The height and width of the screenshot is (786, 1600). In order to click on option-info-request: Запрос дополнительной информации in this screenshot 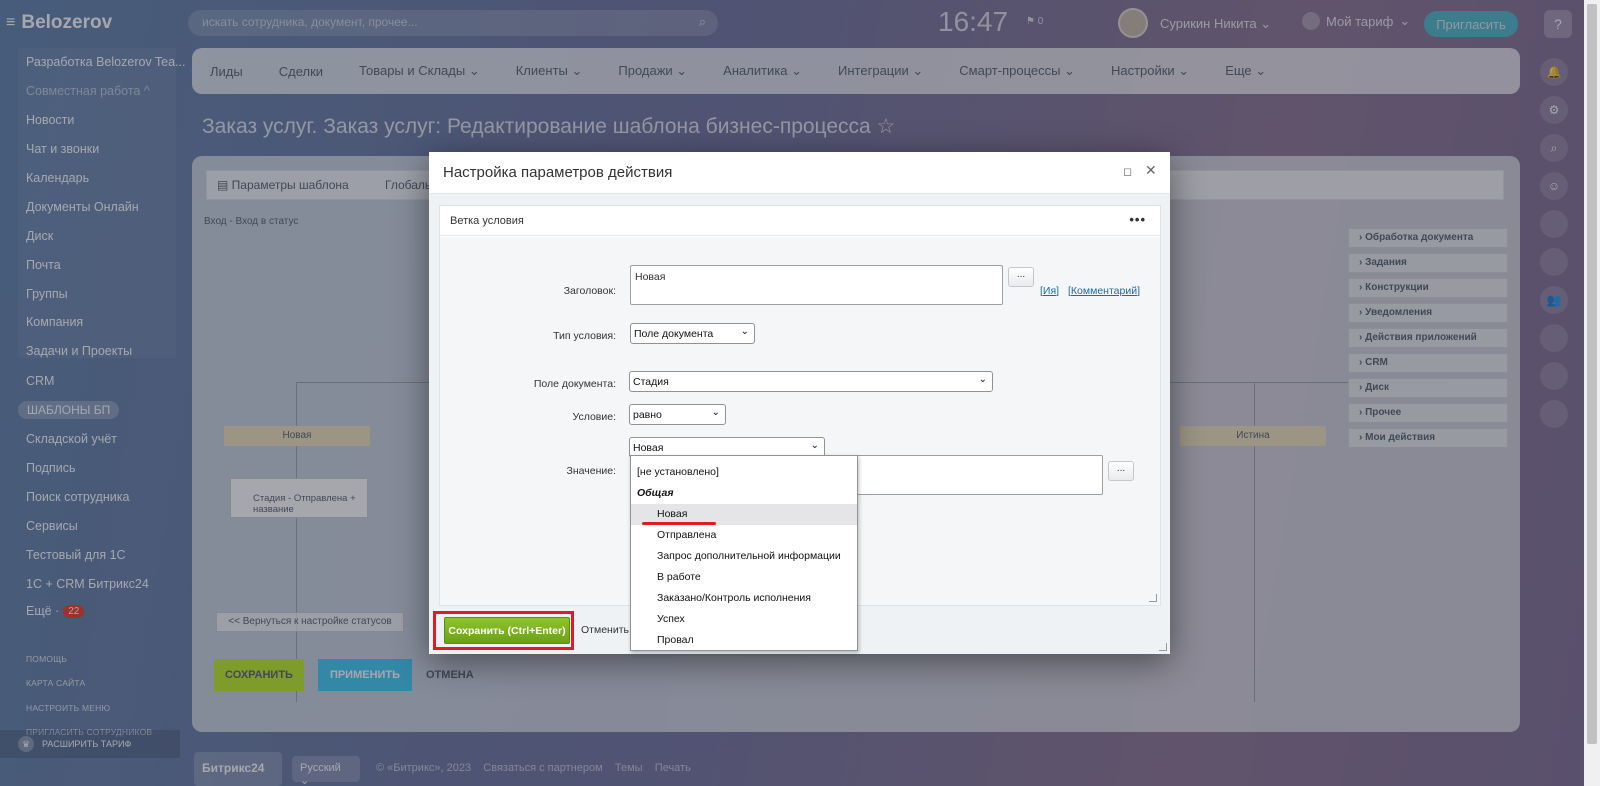, I will do `click(744, 556)`.